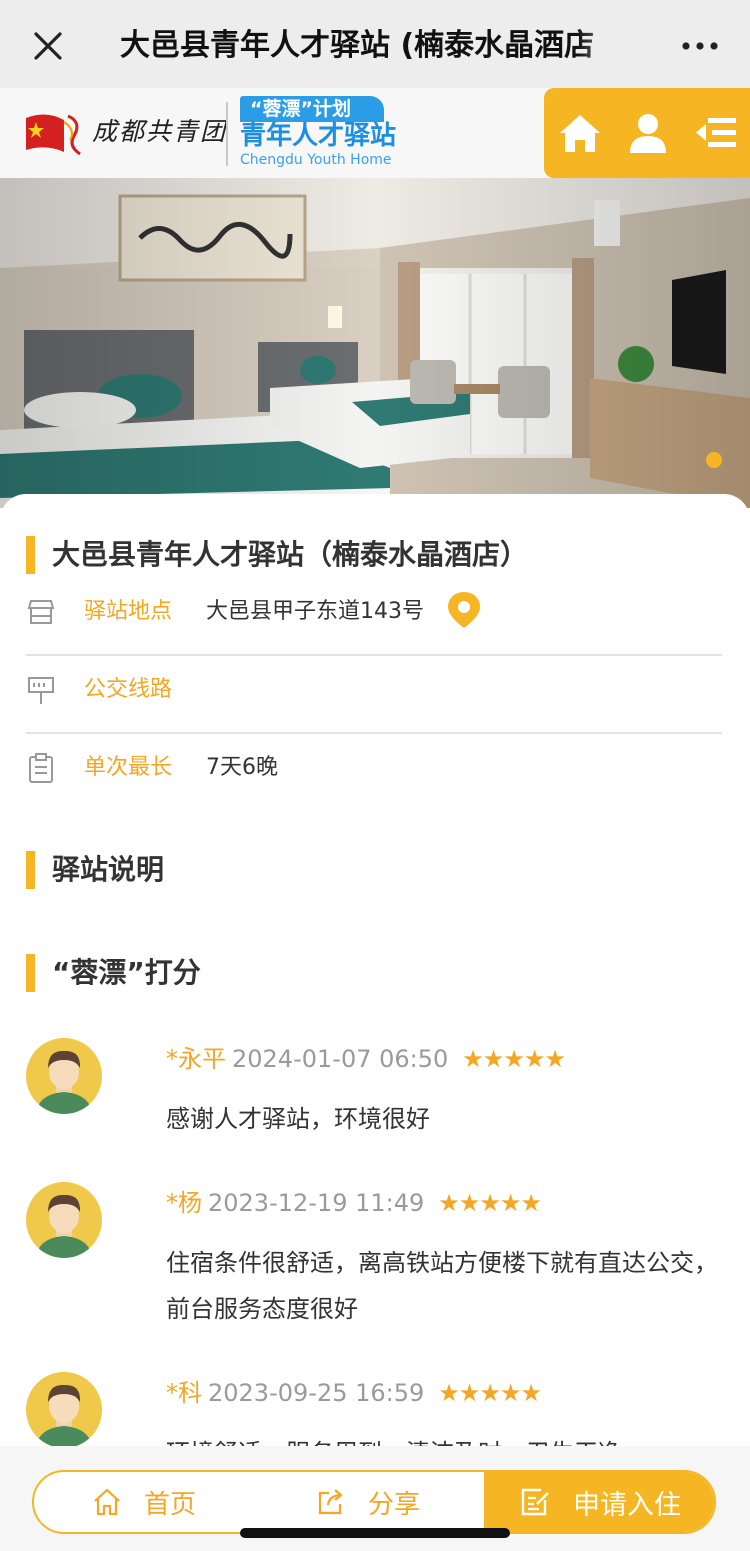 The image size is (750, 1551). Describe the element at coordinates (41, 768) in the screenshot. I see `clipboard-icon` at that location.